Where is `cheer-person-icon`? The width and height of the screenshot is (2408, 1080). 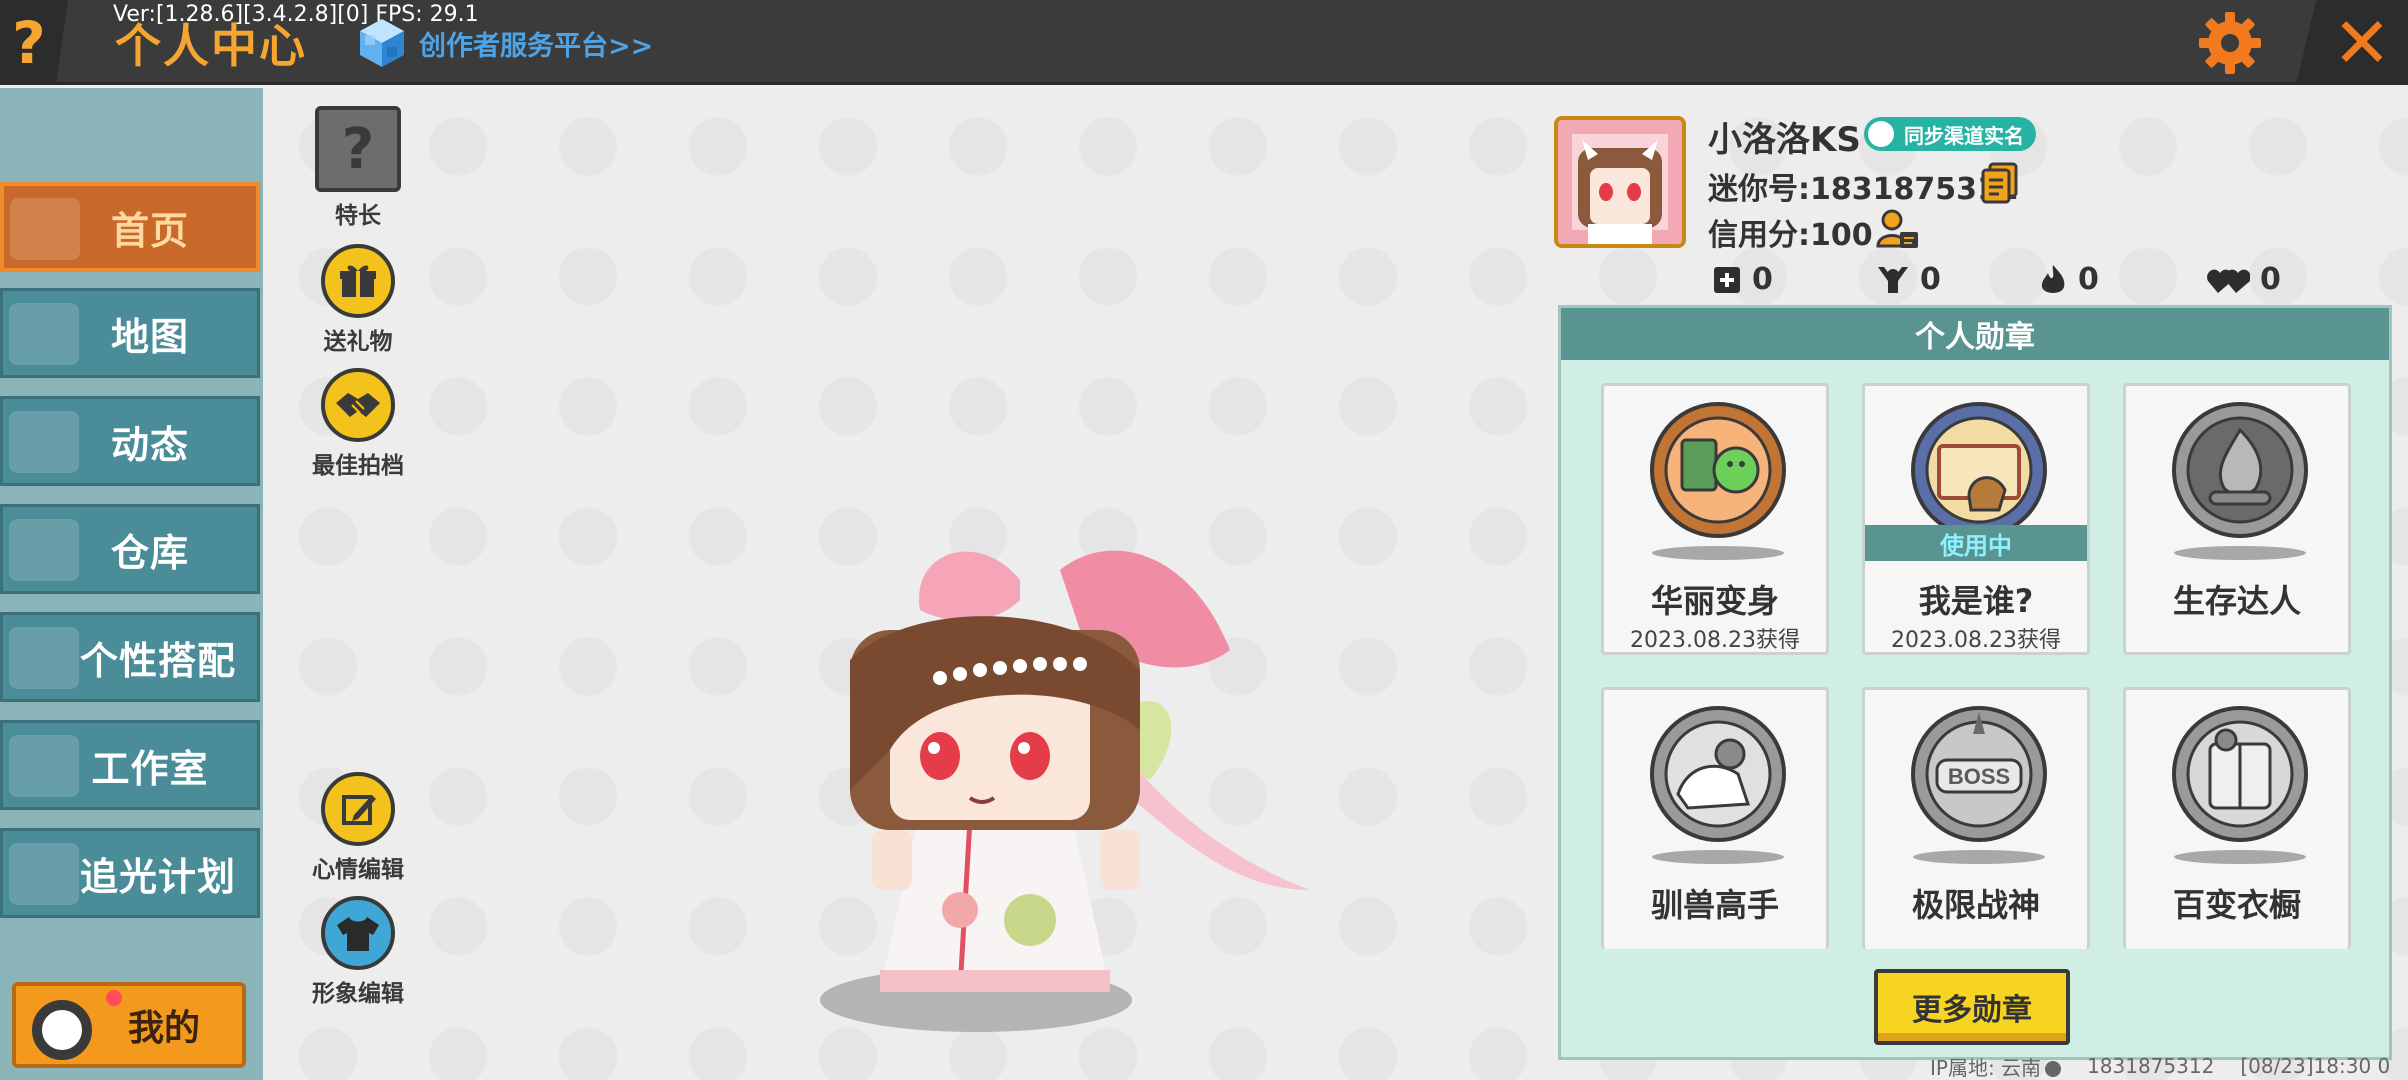 cheer-person-icon is located at coordinates (1893, 279).